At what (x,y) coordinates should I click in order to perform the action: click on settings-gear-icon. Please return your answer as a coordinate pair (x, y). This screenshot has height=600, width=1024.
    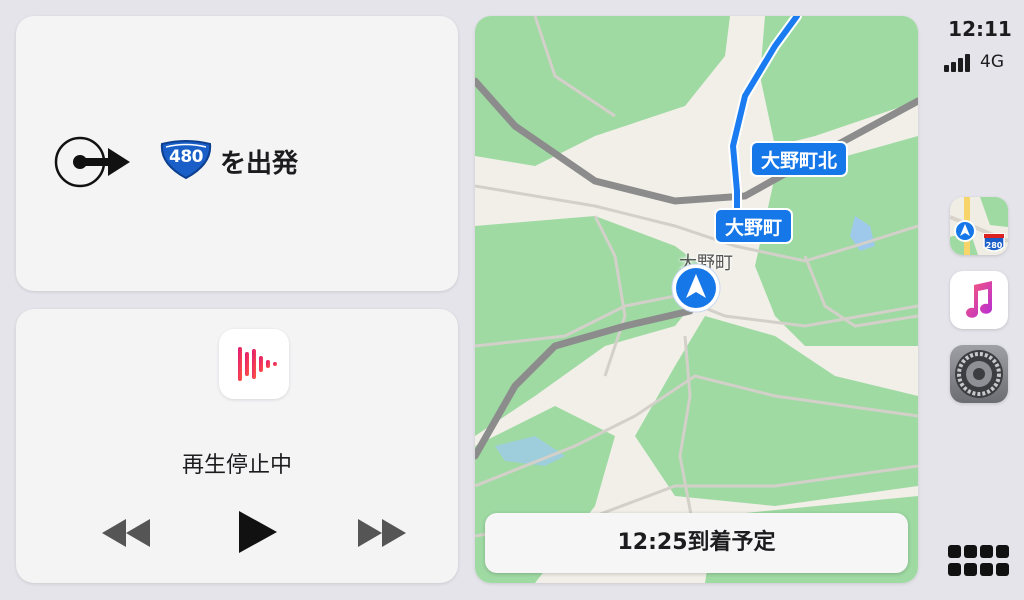
    Looking at the image, I should click on (979, 374).